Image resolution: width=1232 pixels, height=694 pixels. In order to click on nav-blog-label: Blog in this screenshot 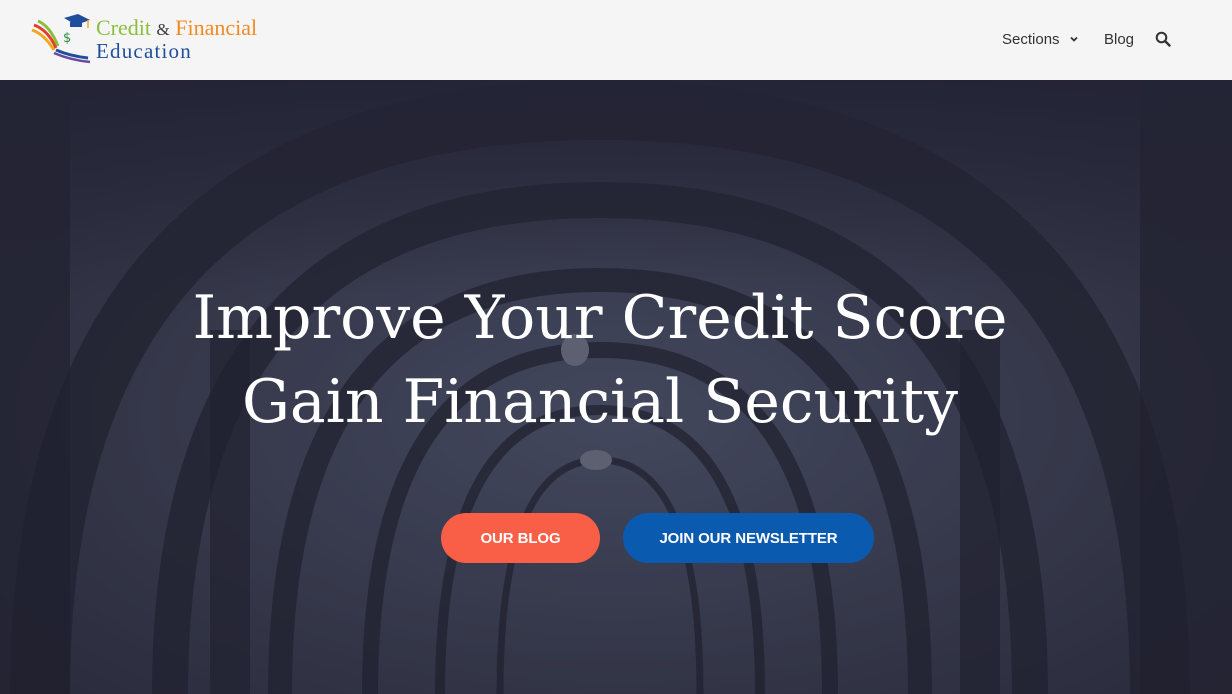, I will do `click(1119, 39)`.